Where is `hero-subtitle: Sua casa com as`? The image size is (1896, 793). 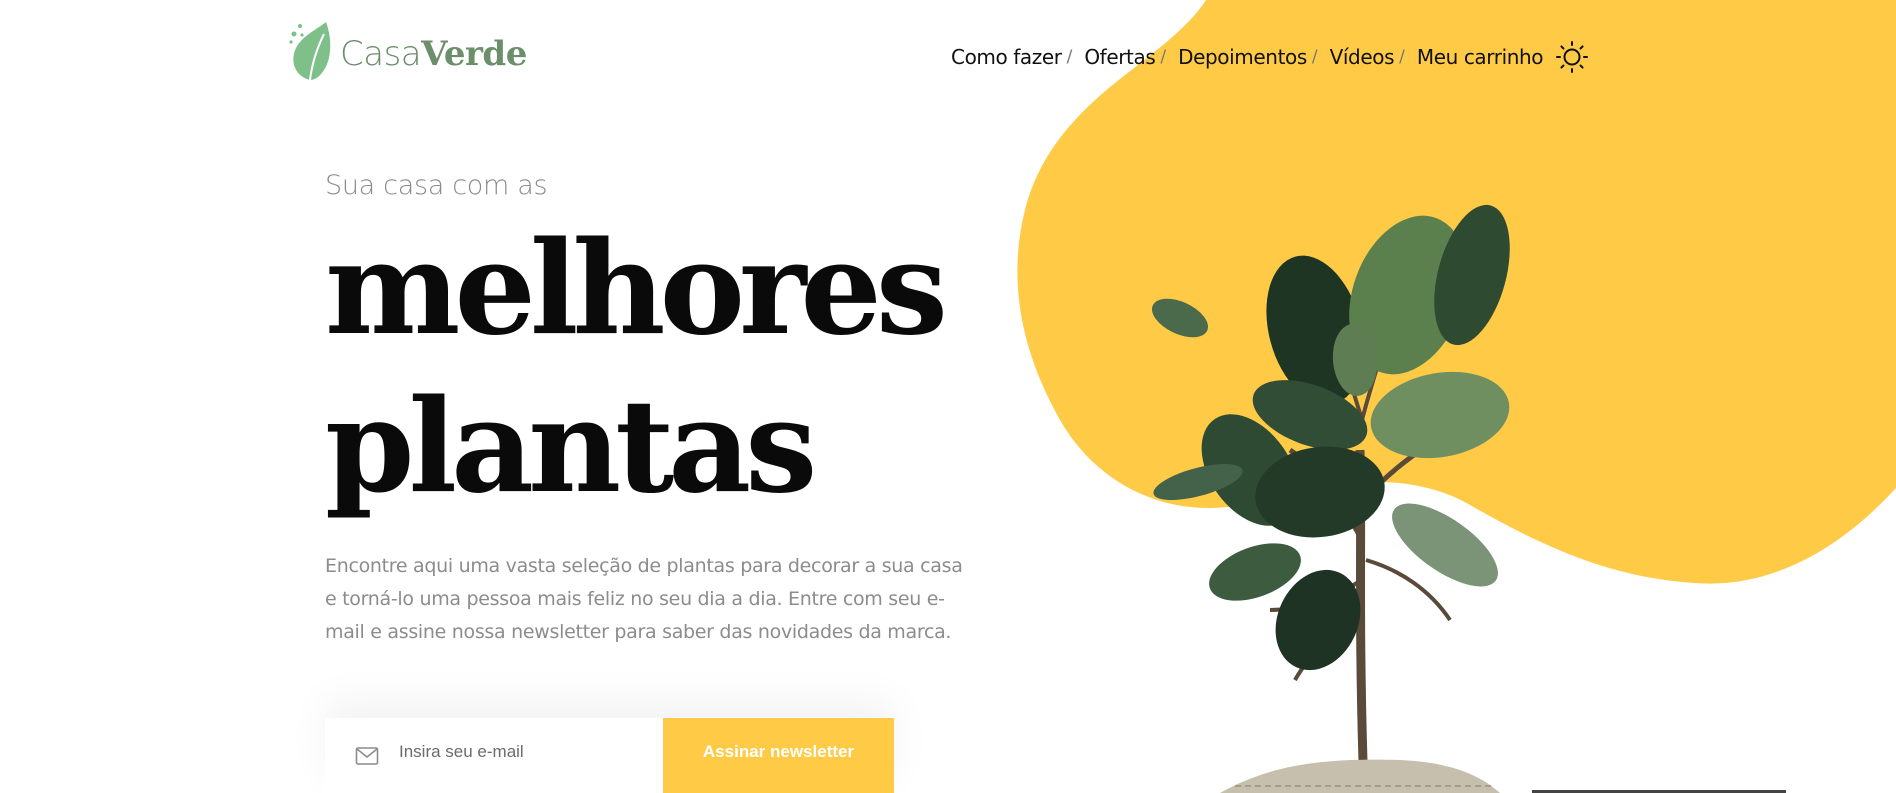
hero-subtitle: Sua casa com as is located at coordinates (436, 185).